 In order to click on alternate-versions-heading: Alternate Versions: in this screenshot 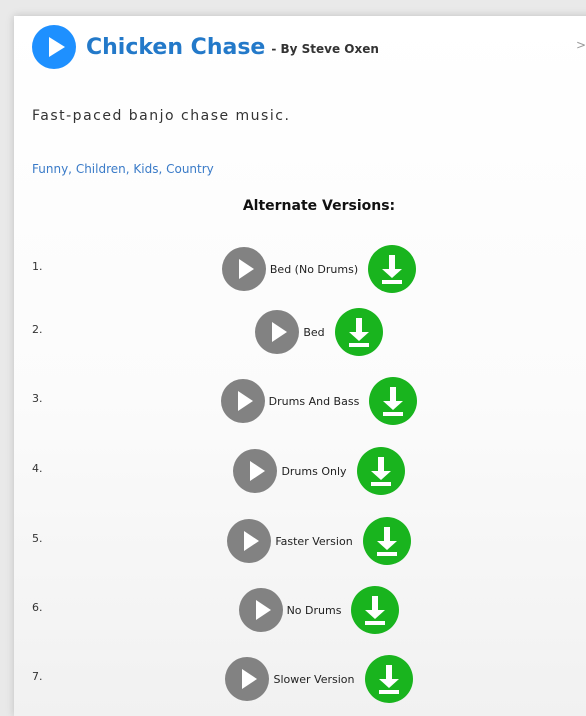, I will do `click(319, 206)`.